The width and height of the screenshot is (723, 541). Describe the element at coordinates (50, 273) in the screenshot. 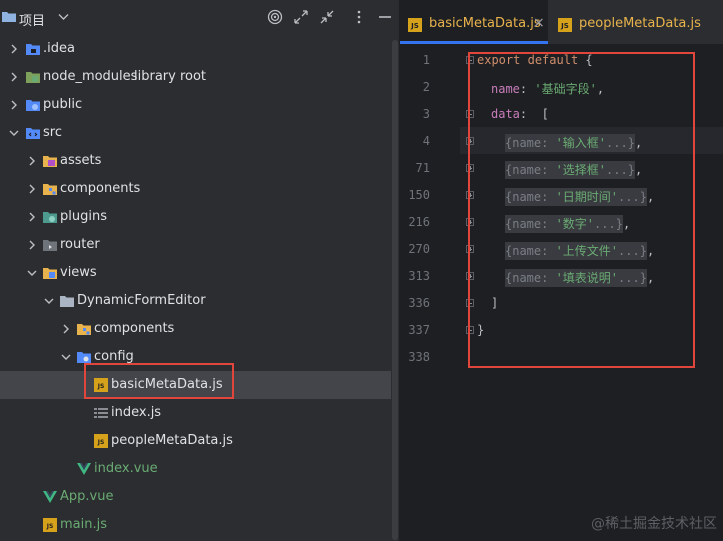

I see `views-folder-icon` at that location.